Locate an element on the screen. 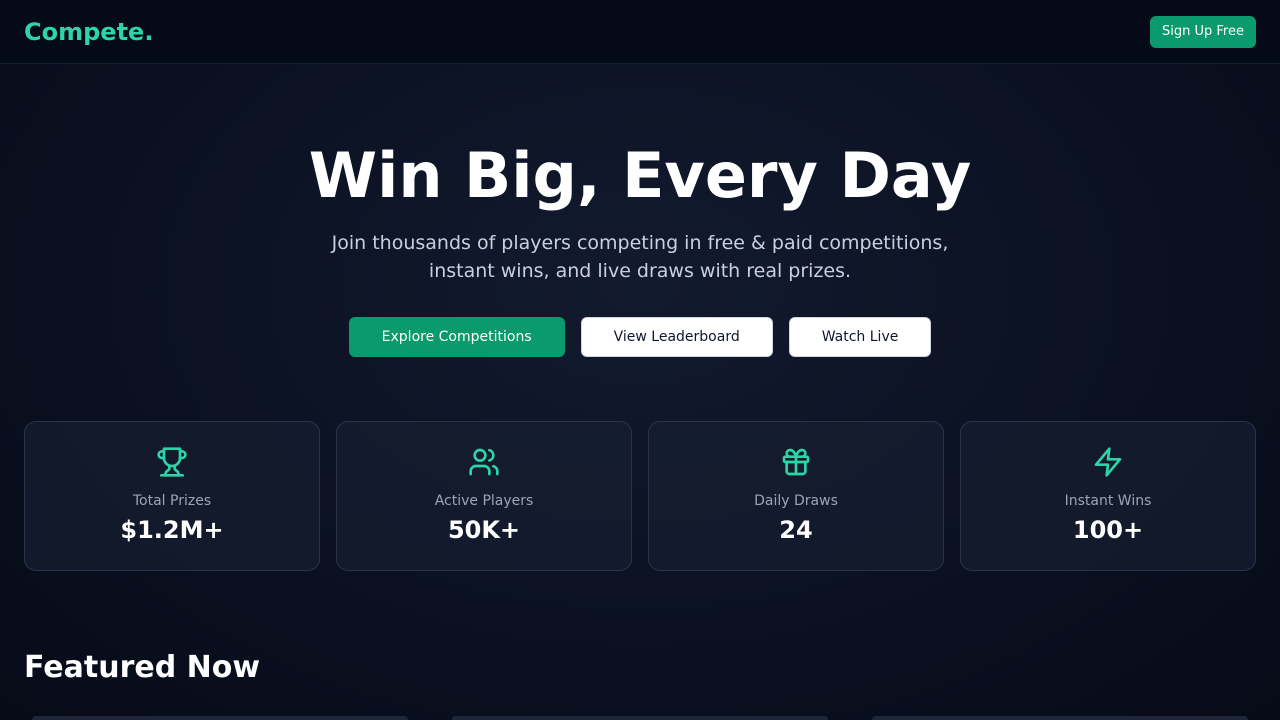 The width and height of the screenshot is (1280, 720). stat-value: 100+ is located at coordinates (1108, 530).